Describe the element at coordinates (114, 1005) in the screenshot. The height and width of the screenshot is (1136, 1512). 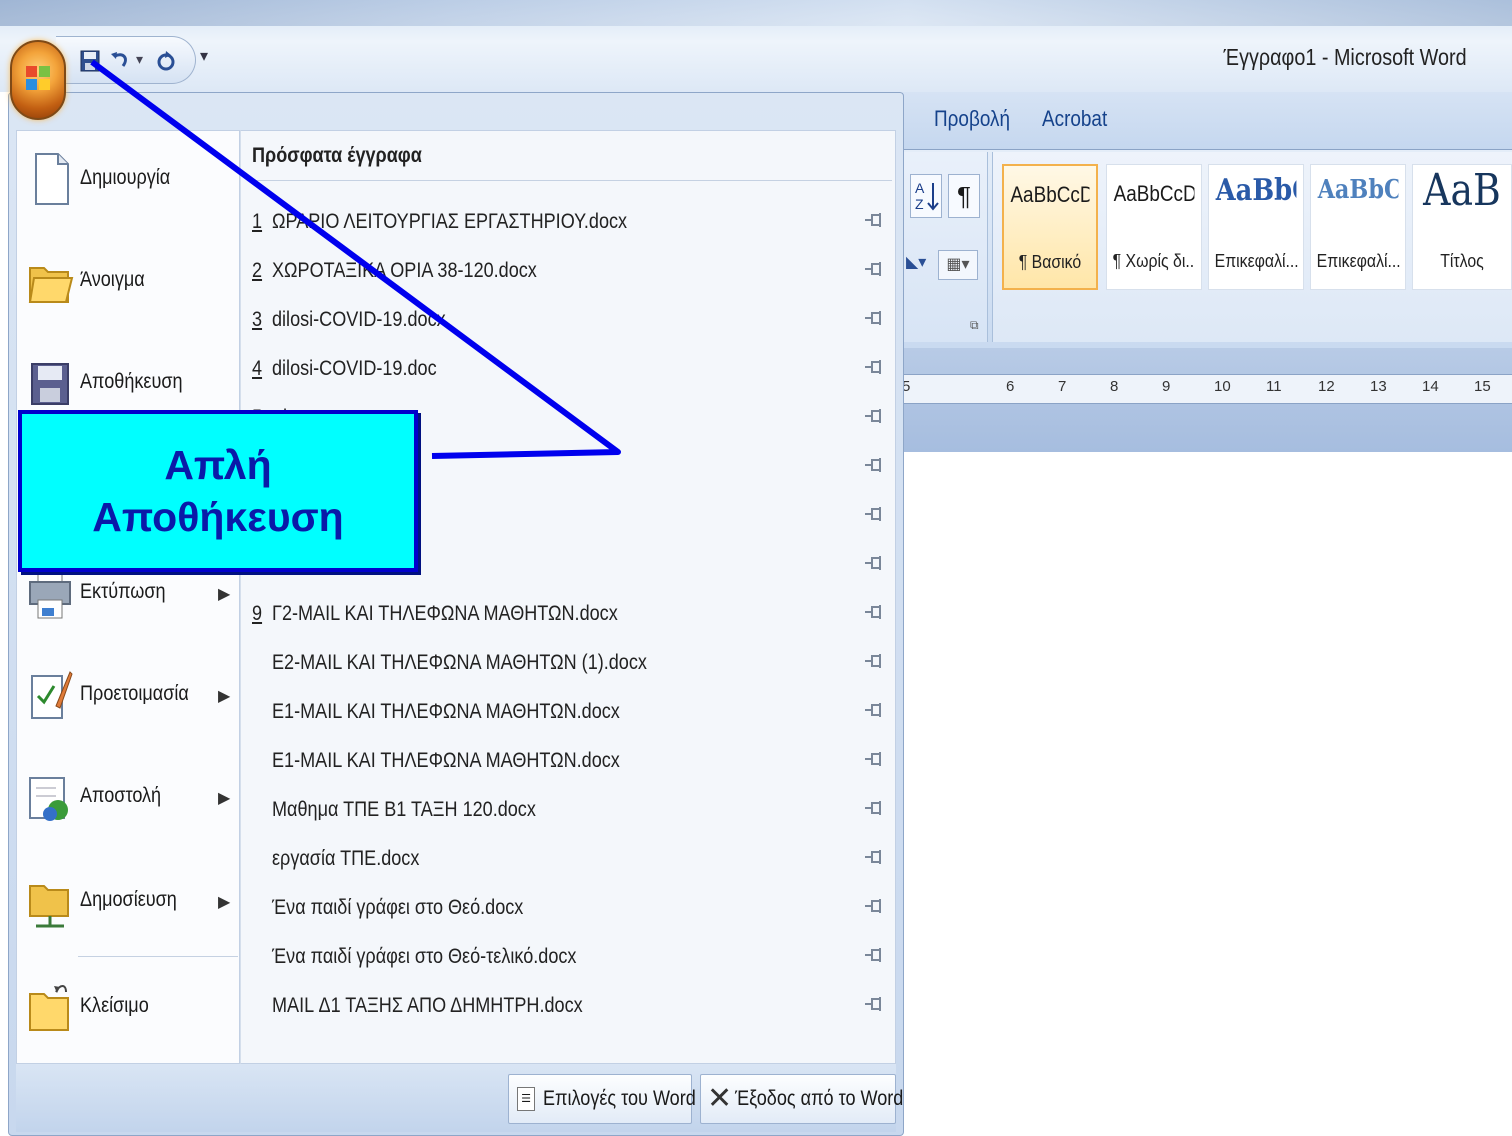
I see `menu-label: Κλείσιμο` at that location.